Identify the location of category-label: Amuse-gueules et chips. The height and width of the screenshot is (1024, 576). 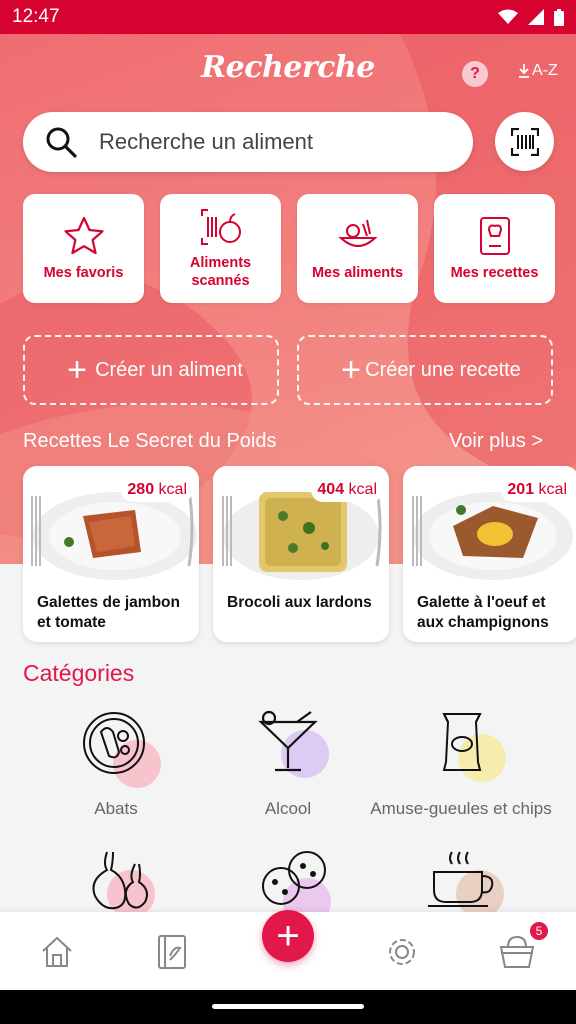
(461, 808).